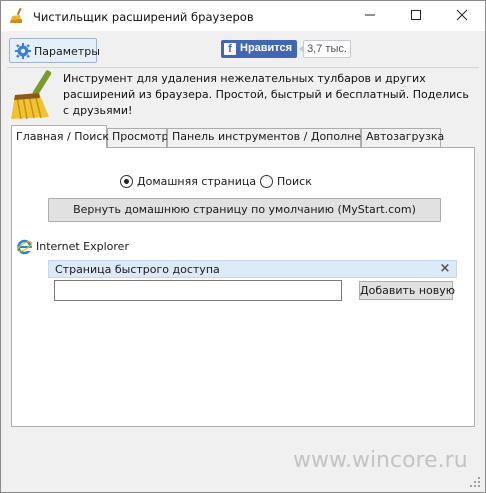 The image size is (486, 493). Describe the element at coordinates (196, 181) in the screenshot. I see `radio-home-page-label: Домашняя страница` at that location.